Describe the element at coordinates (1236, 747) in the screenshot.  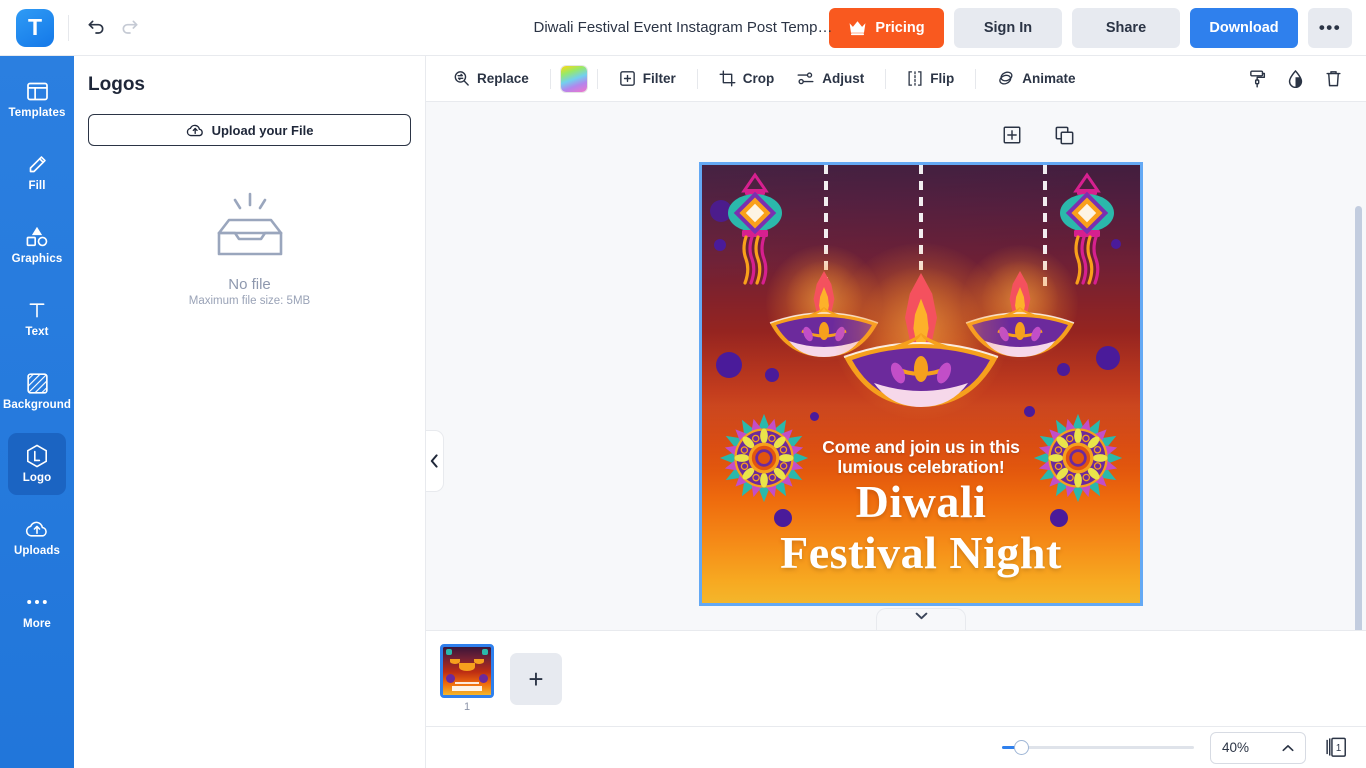
I see `zoom-level-value: 40%` at that location.